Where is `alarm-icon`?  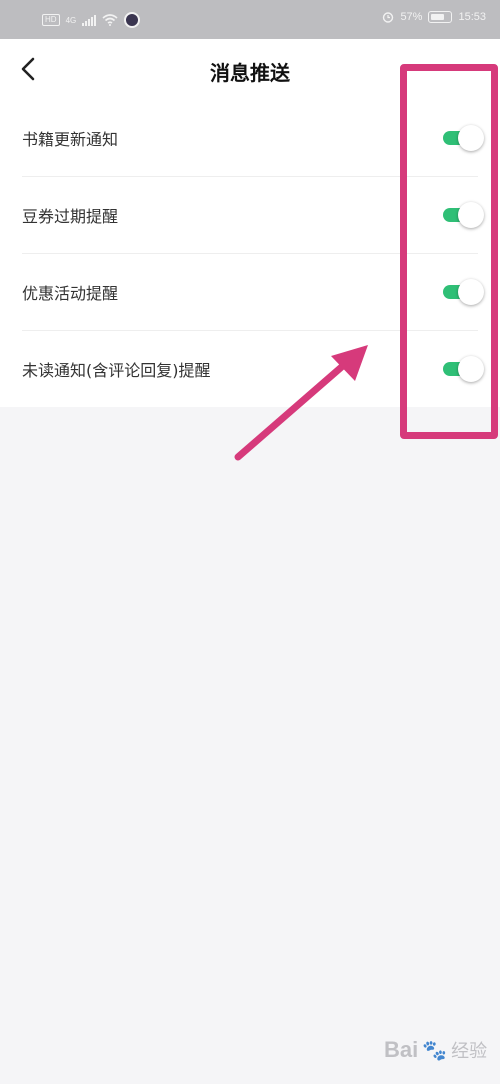
alarm-icon is located at coordinates (388, 17).